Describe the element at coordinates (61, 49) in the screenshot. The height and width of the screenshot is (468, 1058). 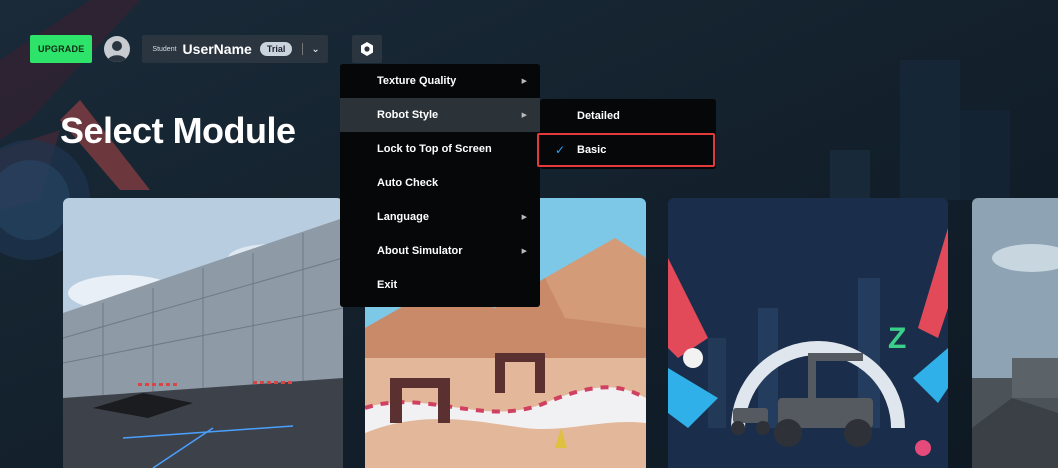
I see `upgrade-button: UPGRADE` at that location.